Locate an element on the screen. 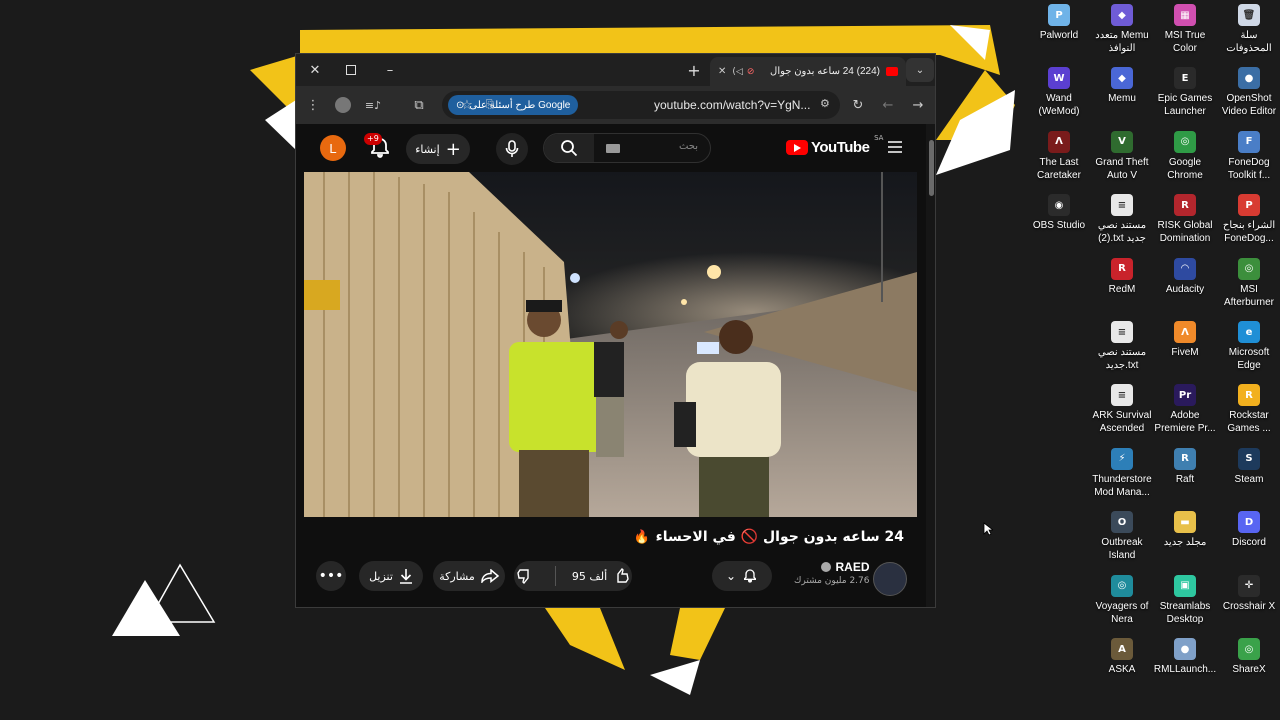 The height and width of the screenshot is (720, 1280). account-avatar: L is located at coordinates (333, 148).